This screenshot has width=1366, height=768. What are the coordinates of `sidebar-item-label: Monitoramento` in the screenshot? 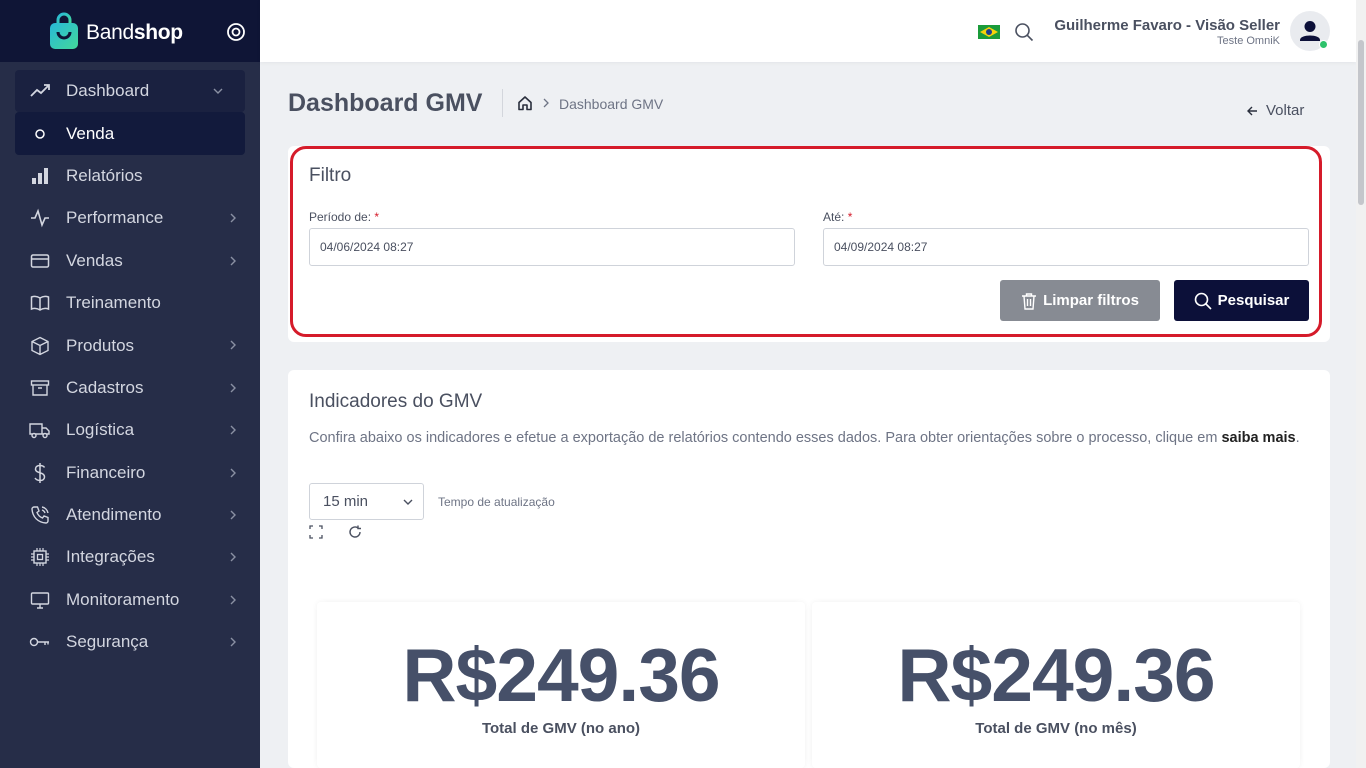 It's located at (123, 599).